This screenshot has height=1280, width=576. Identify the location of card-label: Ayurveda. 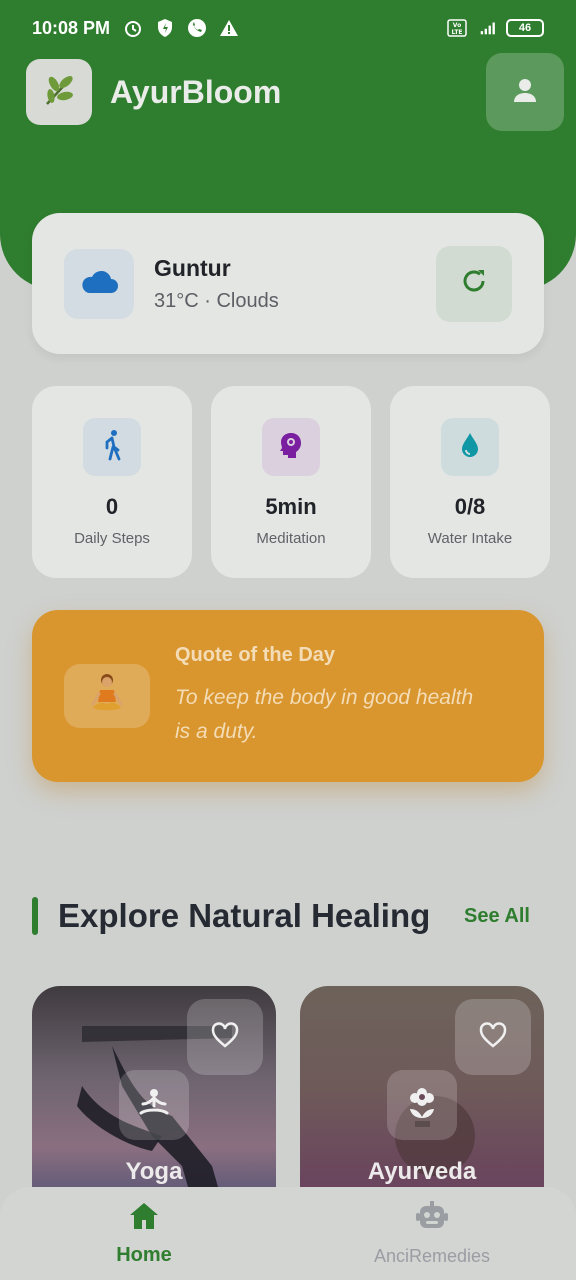
(422, 1171).